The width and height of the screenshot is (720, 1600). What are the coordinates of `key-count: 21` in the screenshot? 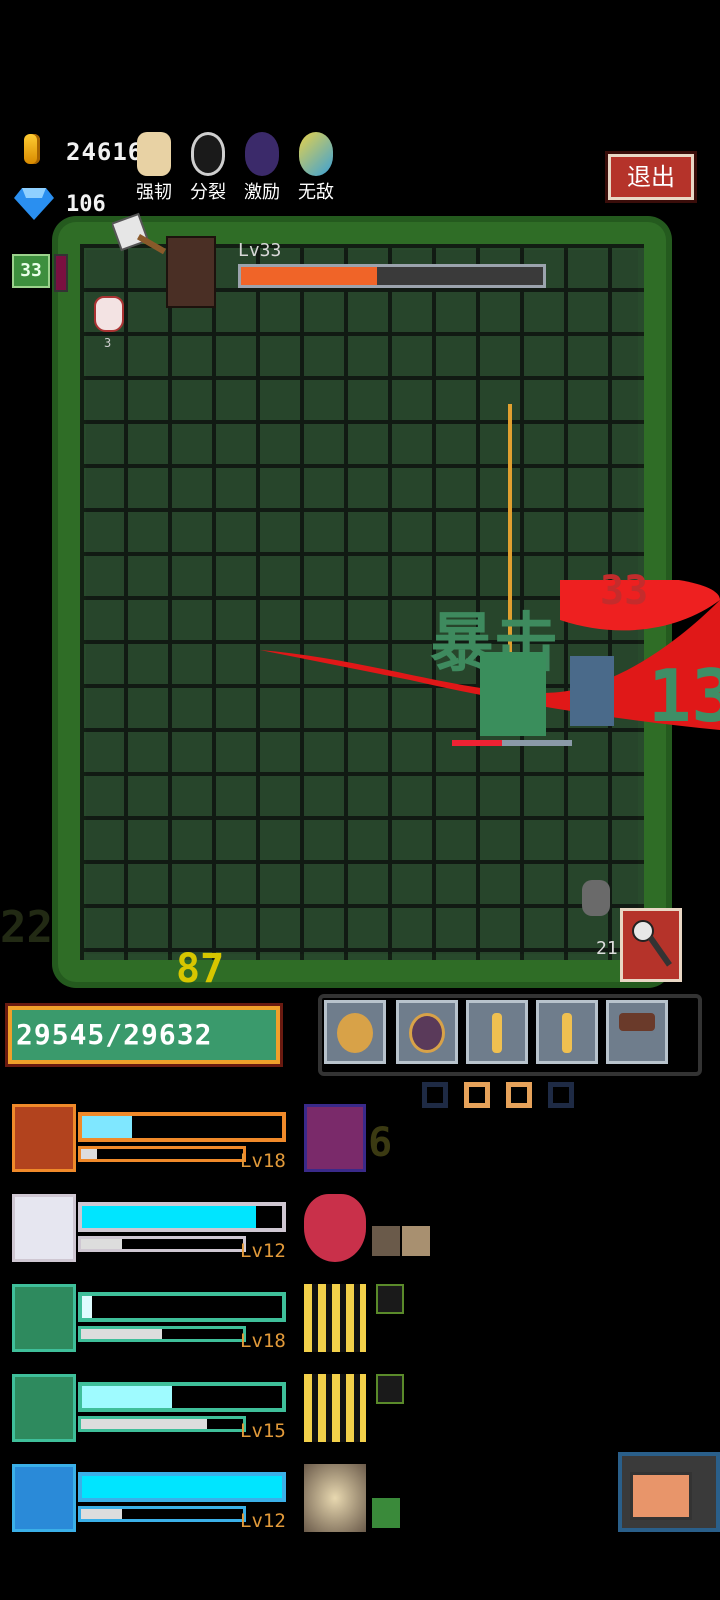 It's located at (607, 948).